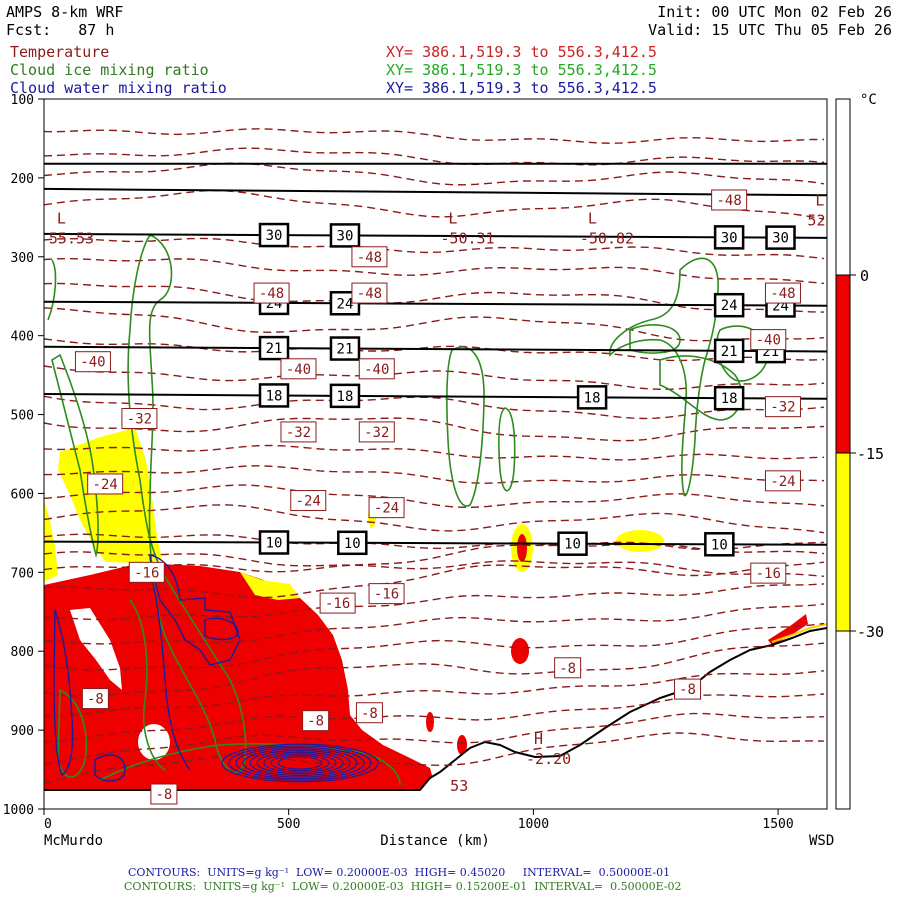 This screenshot has width=900, height=900. I want to click on extremum-label: L 55.53, so click(71, 228).